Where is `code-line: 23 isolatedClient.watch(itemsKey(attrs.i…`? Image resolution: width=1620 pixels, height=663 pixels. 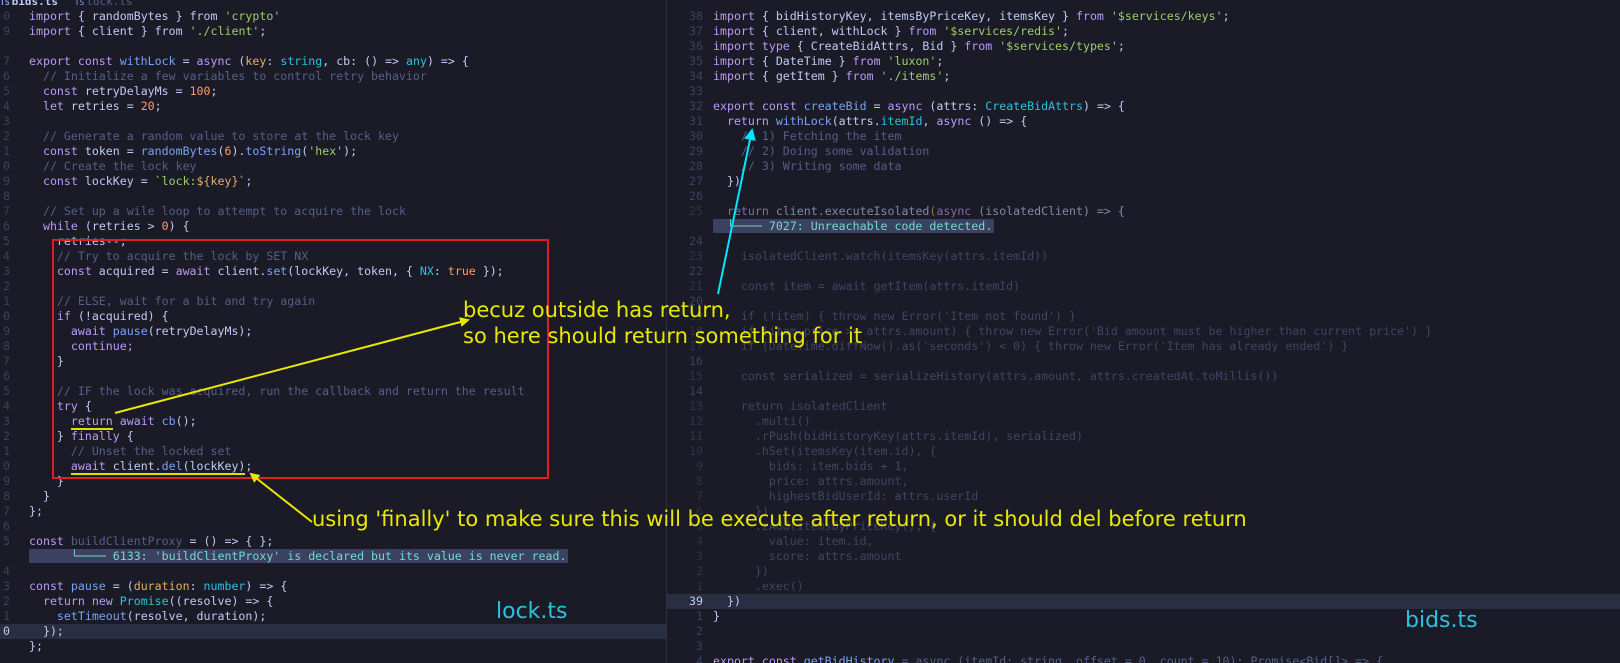 code-line: 23 isolatedClient.watch(itemsKey(attrs.i… is located at coordinates (1143, 256).